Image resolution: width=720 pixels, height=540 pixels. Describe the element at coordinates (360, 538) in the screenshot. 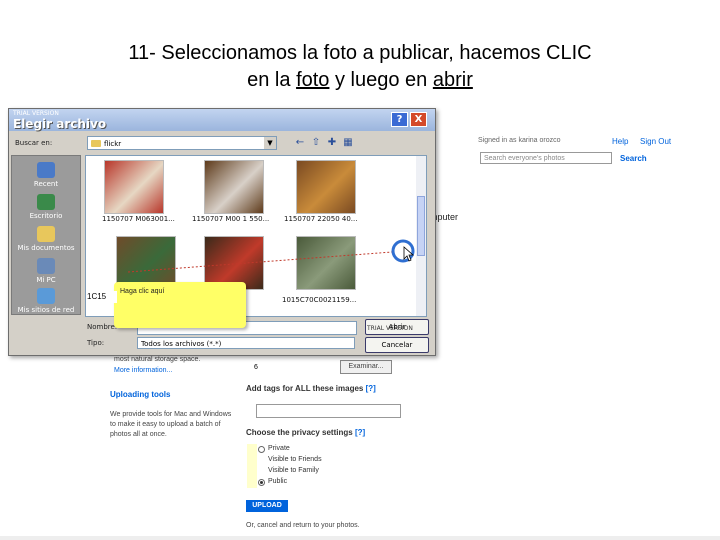

I see `slide-bottom-edge` at that location.